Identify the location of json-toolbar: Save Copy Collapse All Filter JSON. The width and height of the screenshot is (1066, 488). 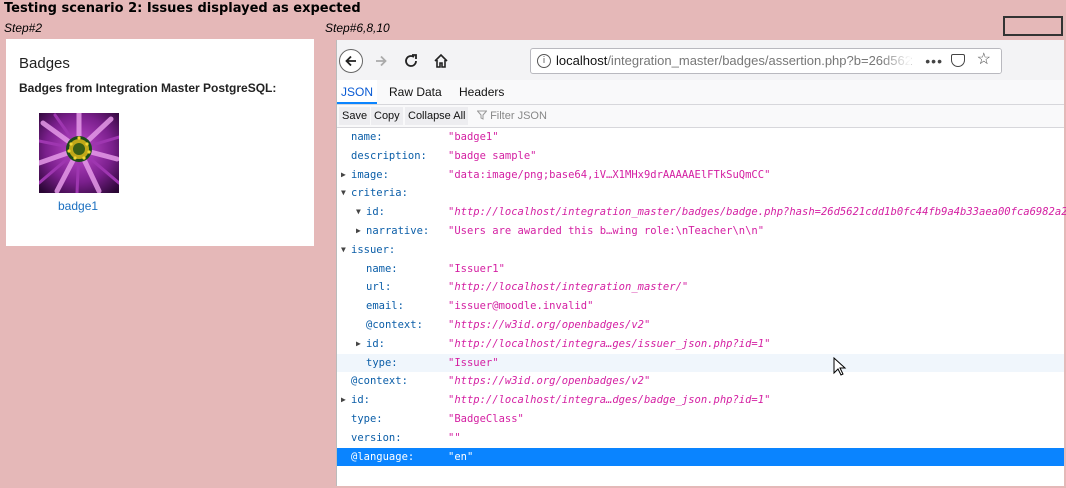
(700, 116).